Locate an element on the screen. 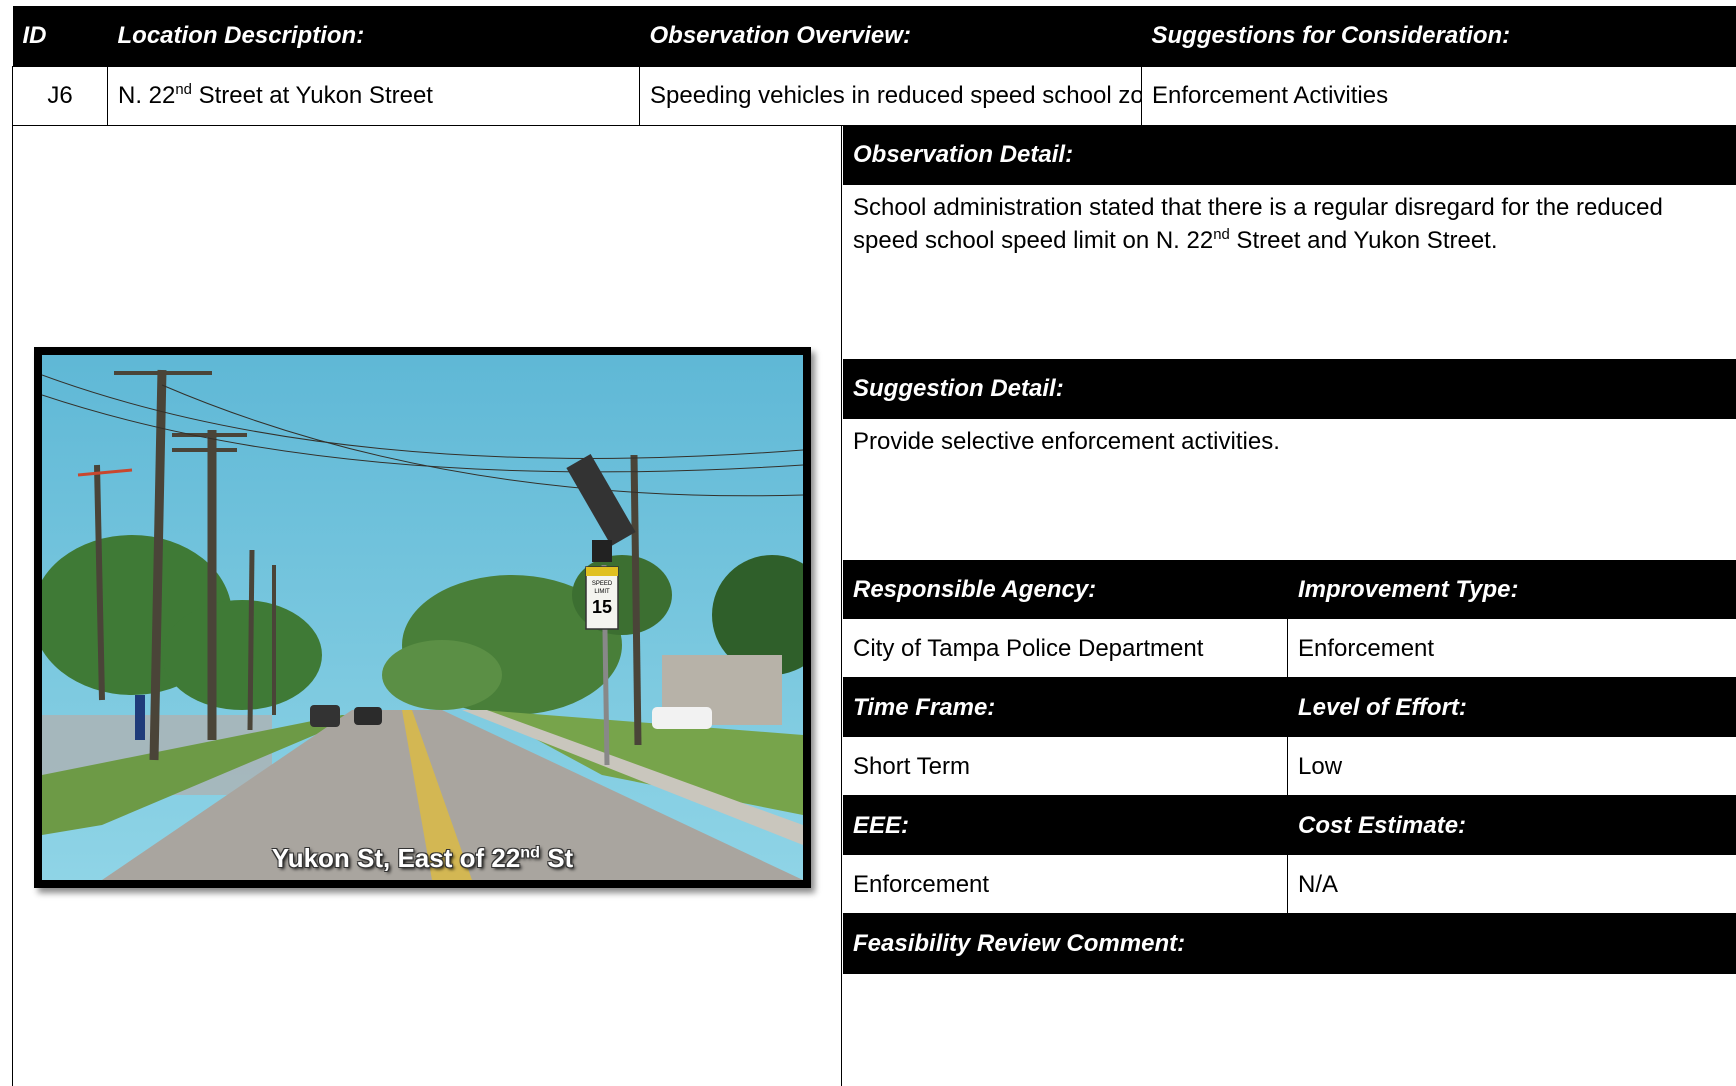 Image resolution: width=1736 pixels, height=1086 pixels. time-frame-value: Short Term is located at coordinates (1065, 766).